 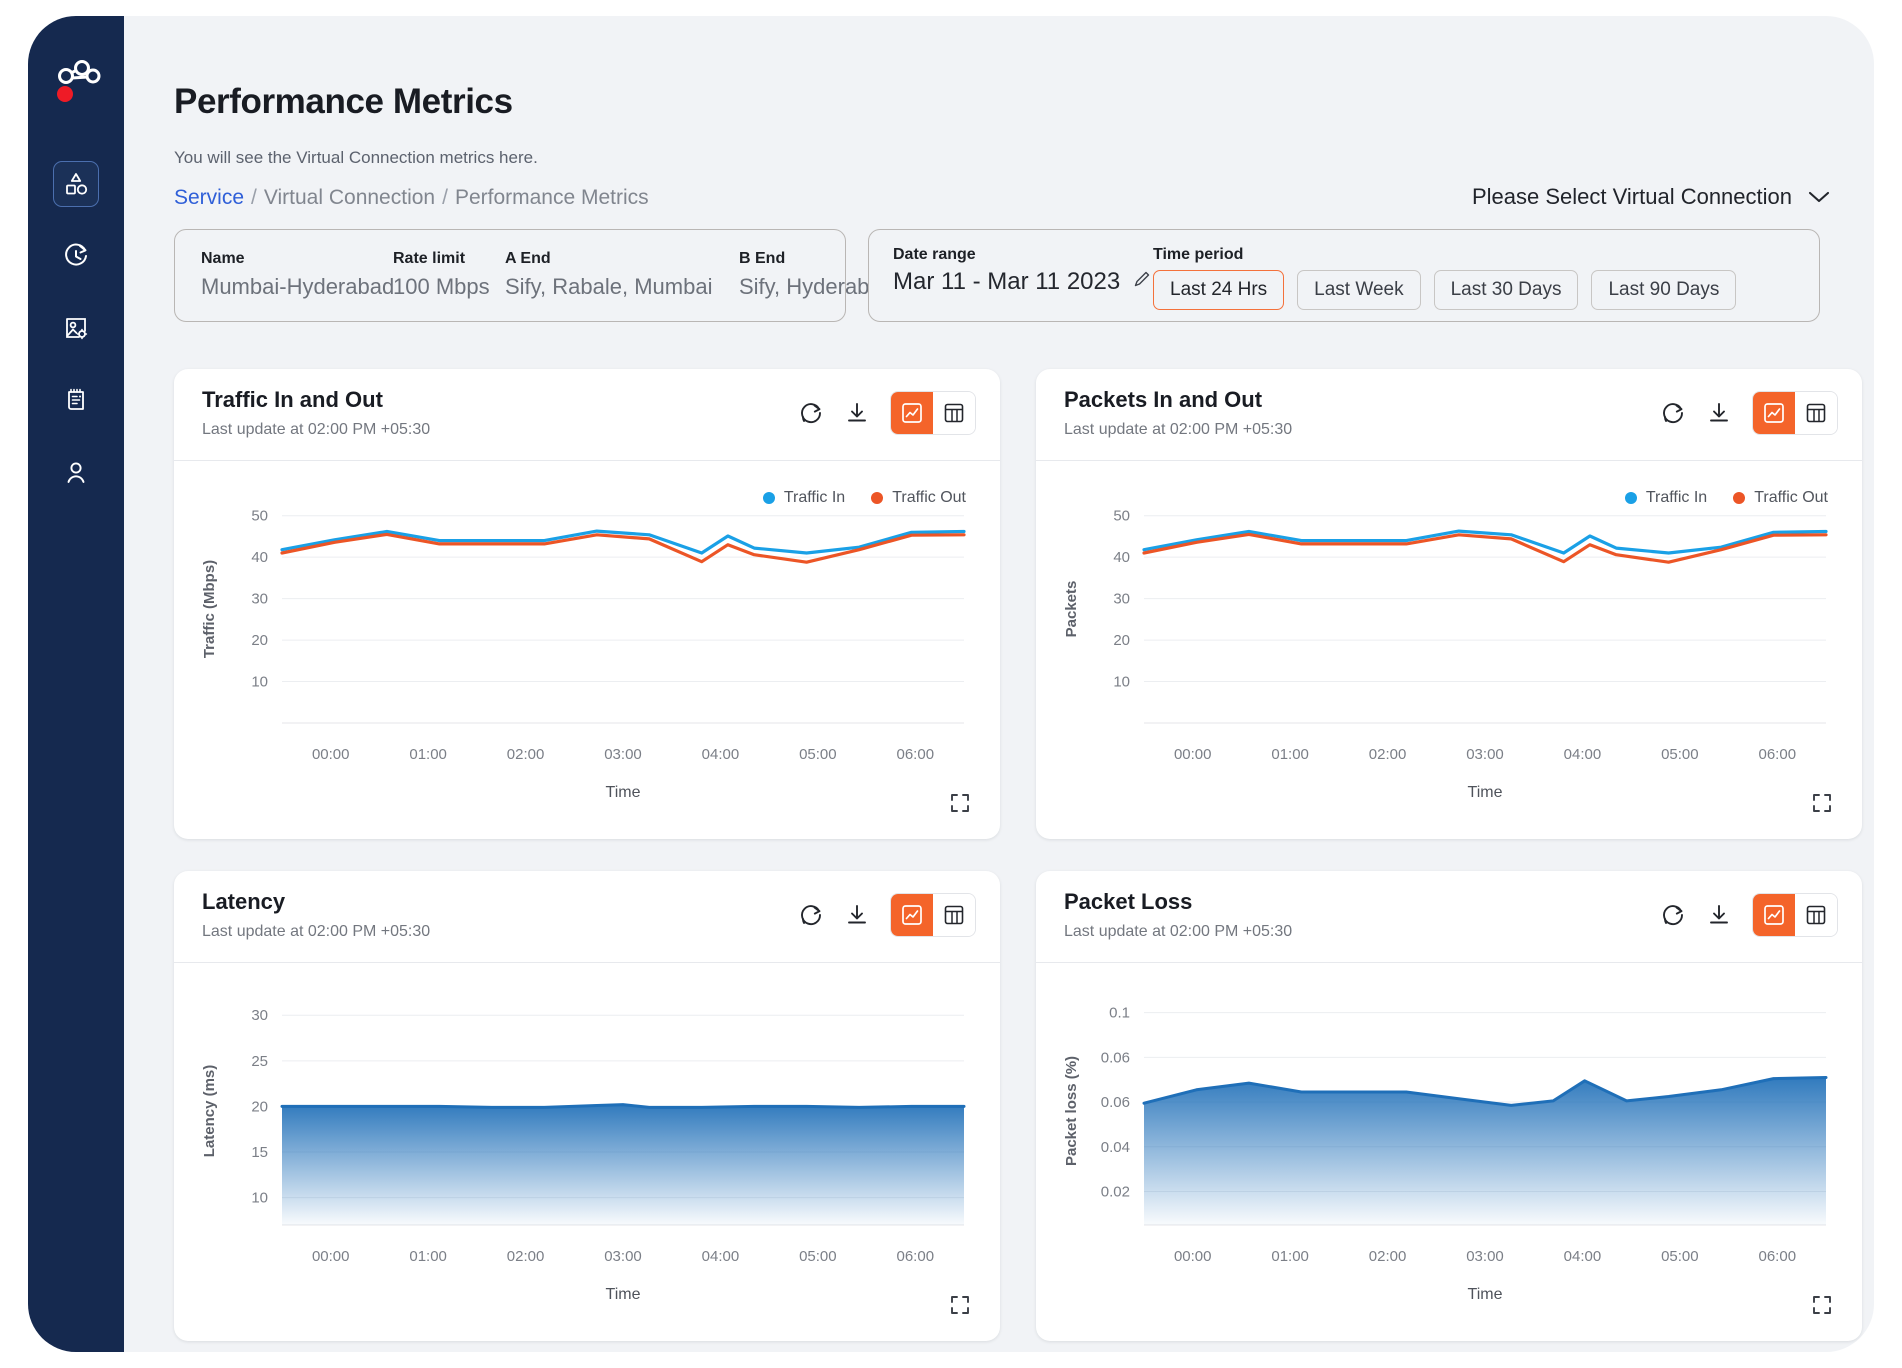 I want to click on period-button-last-24-hrs: Last 24 Hrs, so click(x=1219, y=290).